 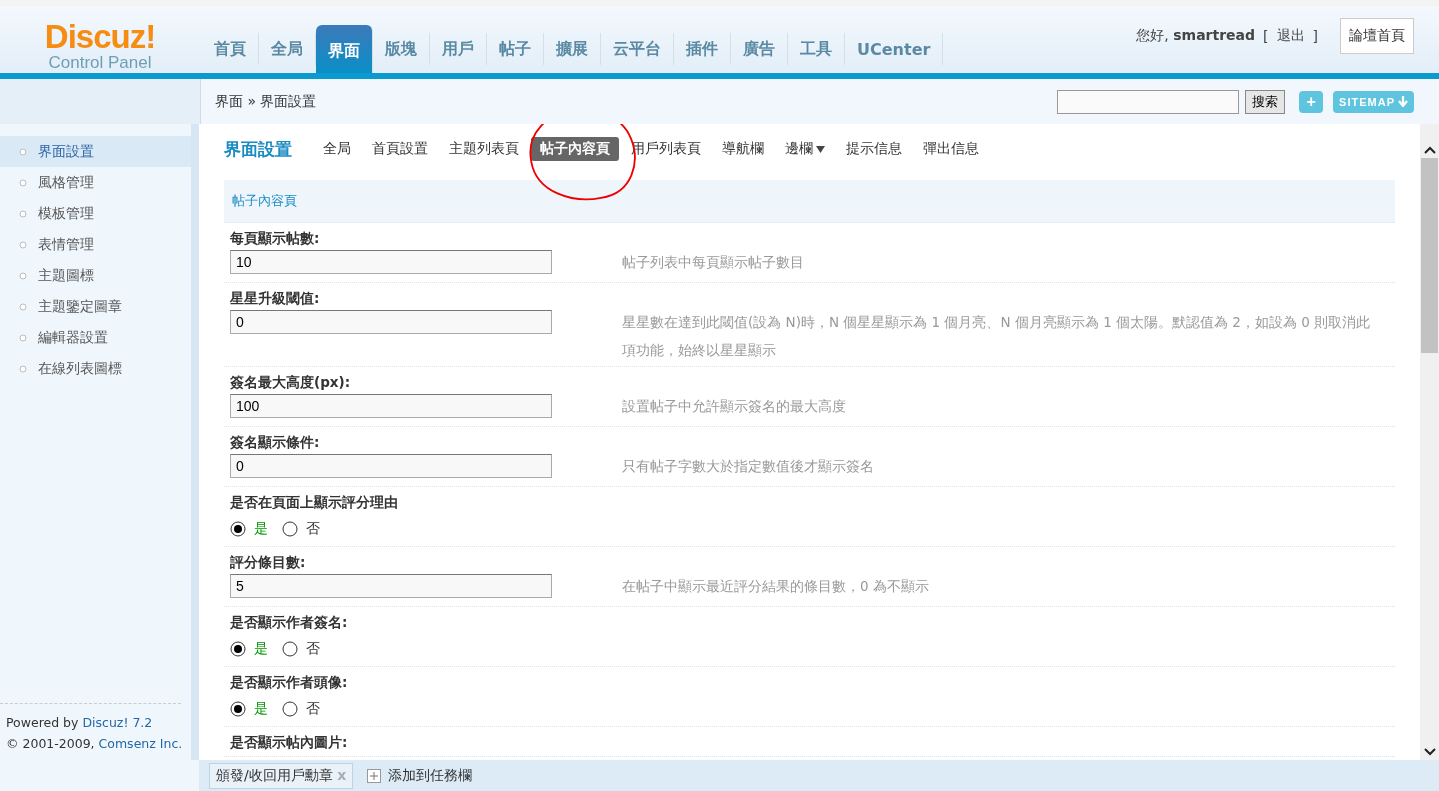 What do you see at coordinates (275, 442) in the screenshot?
I see `setting-label: 簽名顯示條件:` at bounding box center [275, 442].